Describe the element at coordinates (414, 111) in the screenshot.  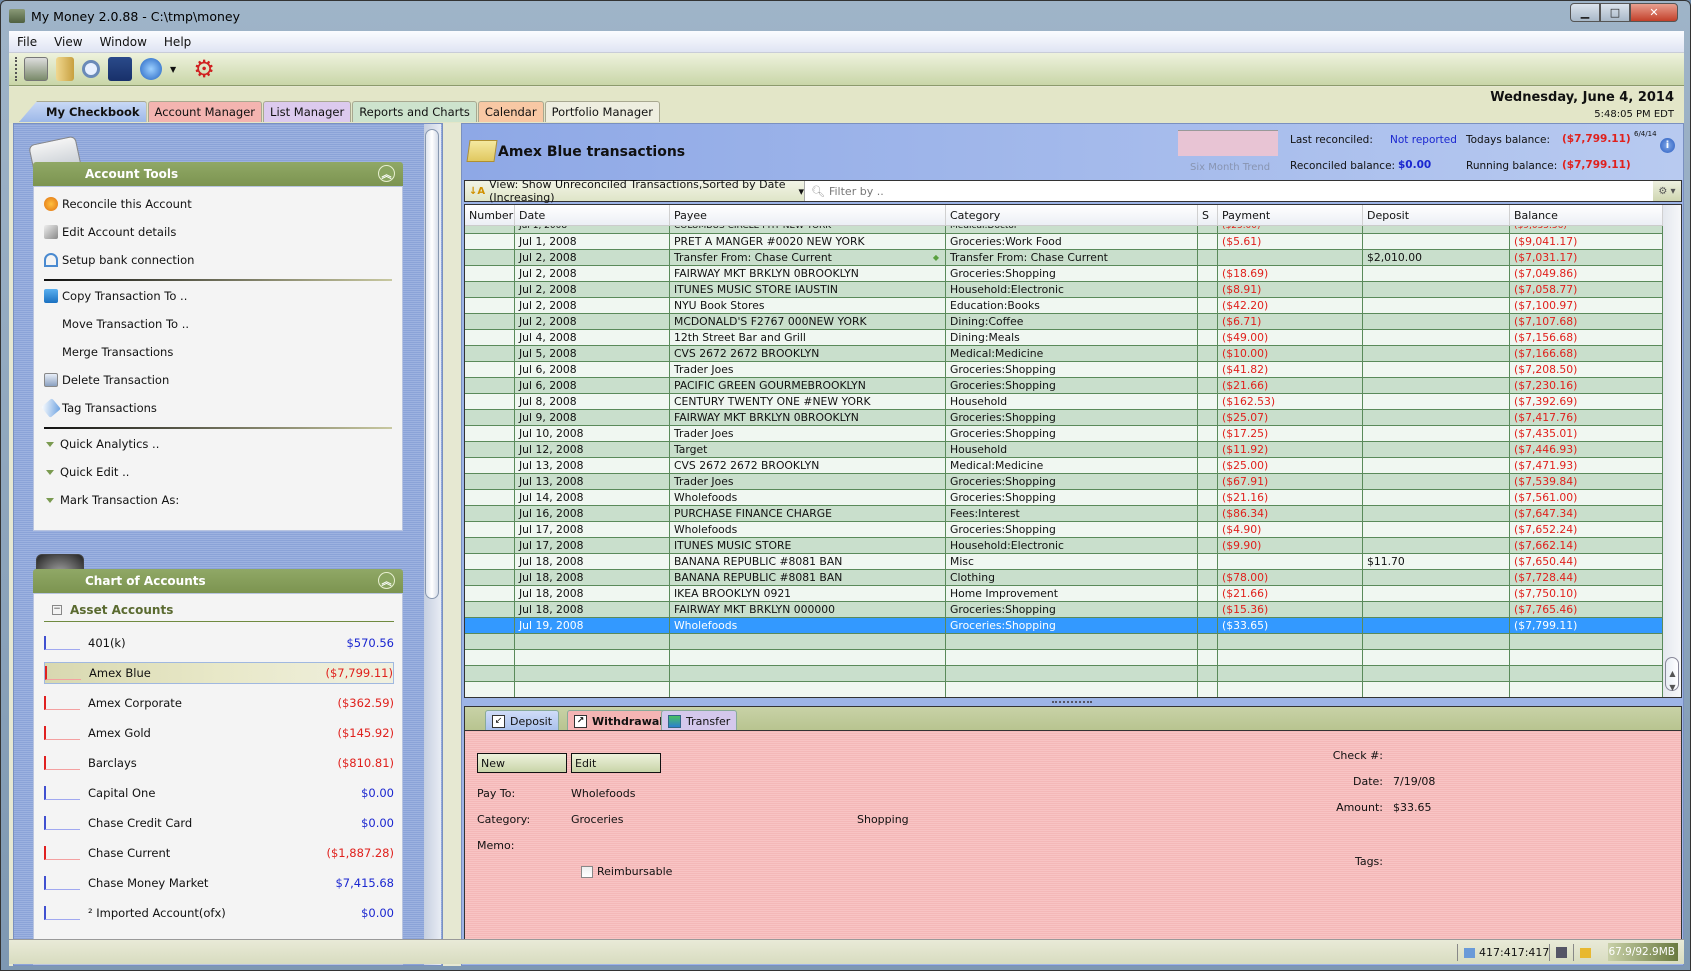
I see `tab-reports-and-charts: Reports and Charts` at that location.